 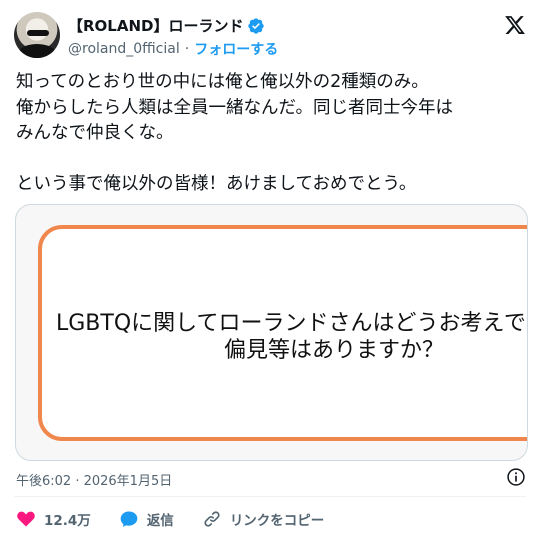 What do you see at coordinates (184, 519) in the screenshot?
I see `tweet-actions: 12.4万 返信 リンクをコピー` at bounding box center [184, 519].